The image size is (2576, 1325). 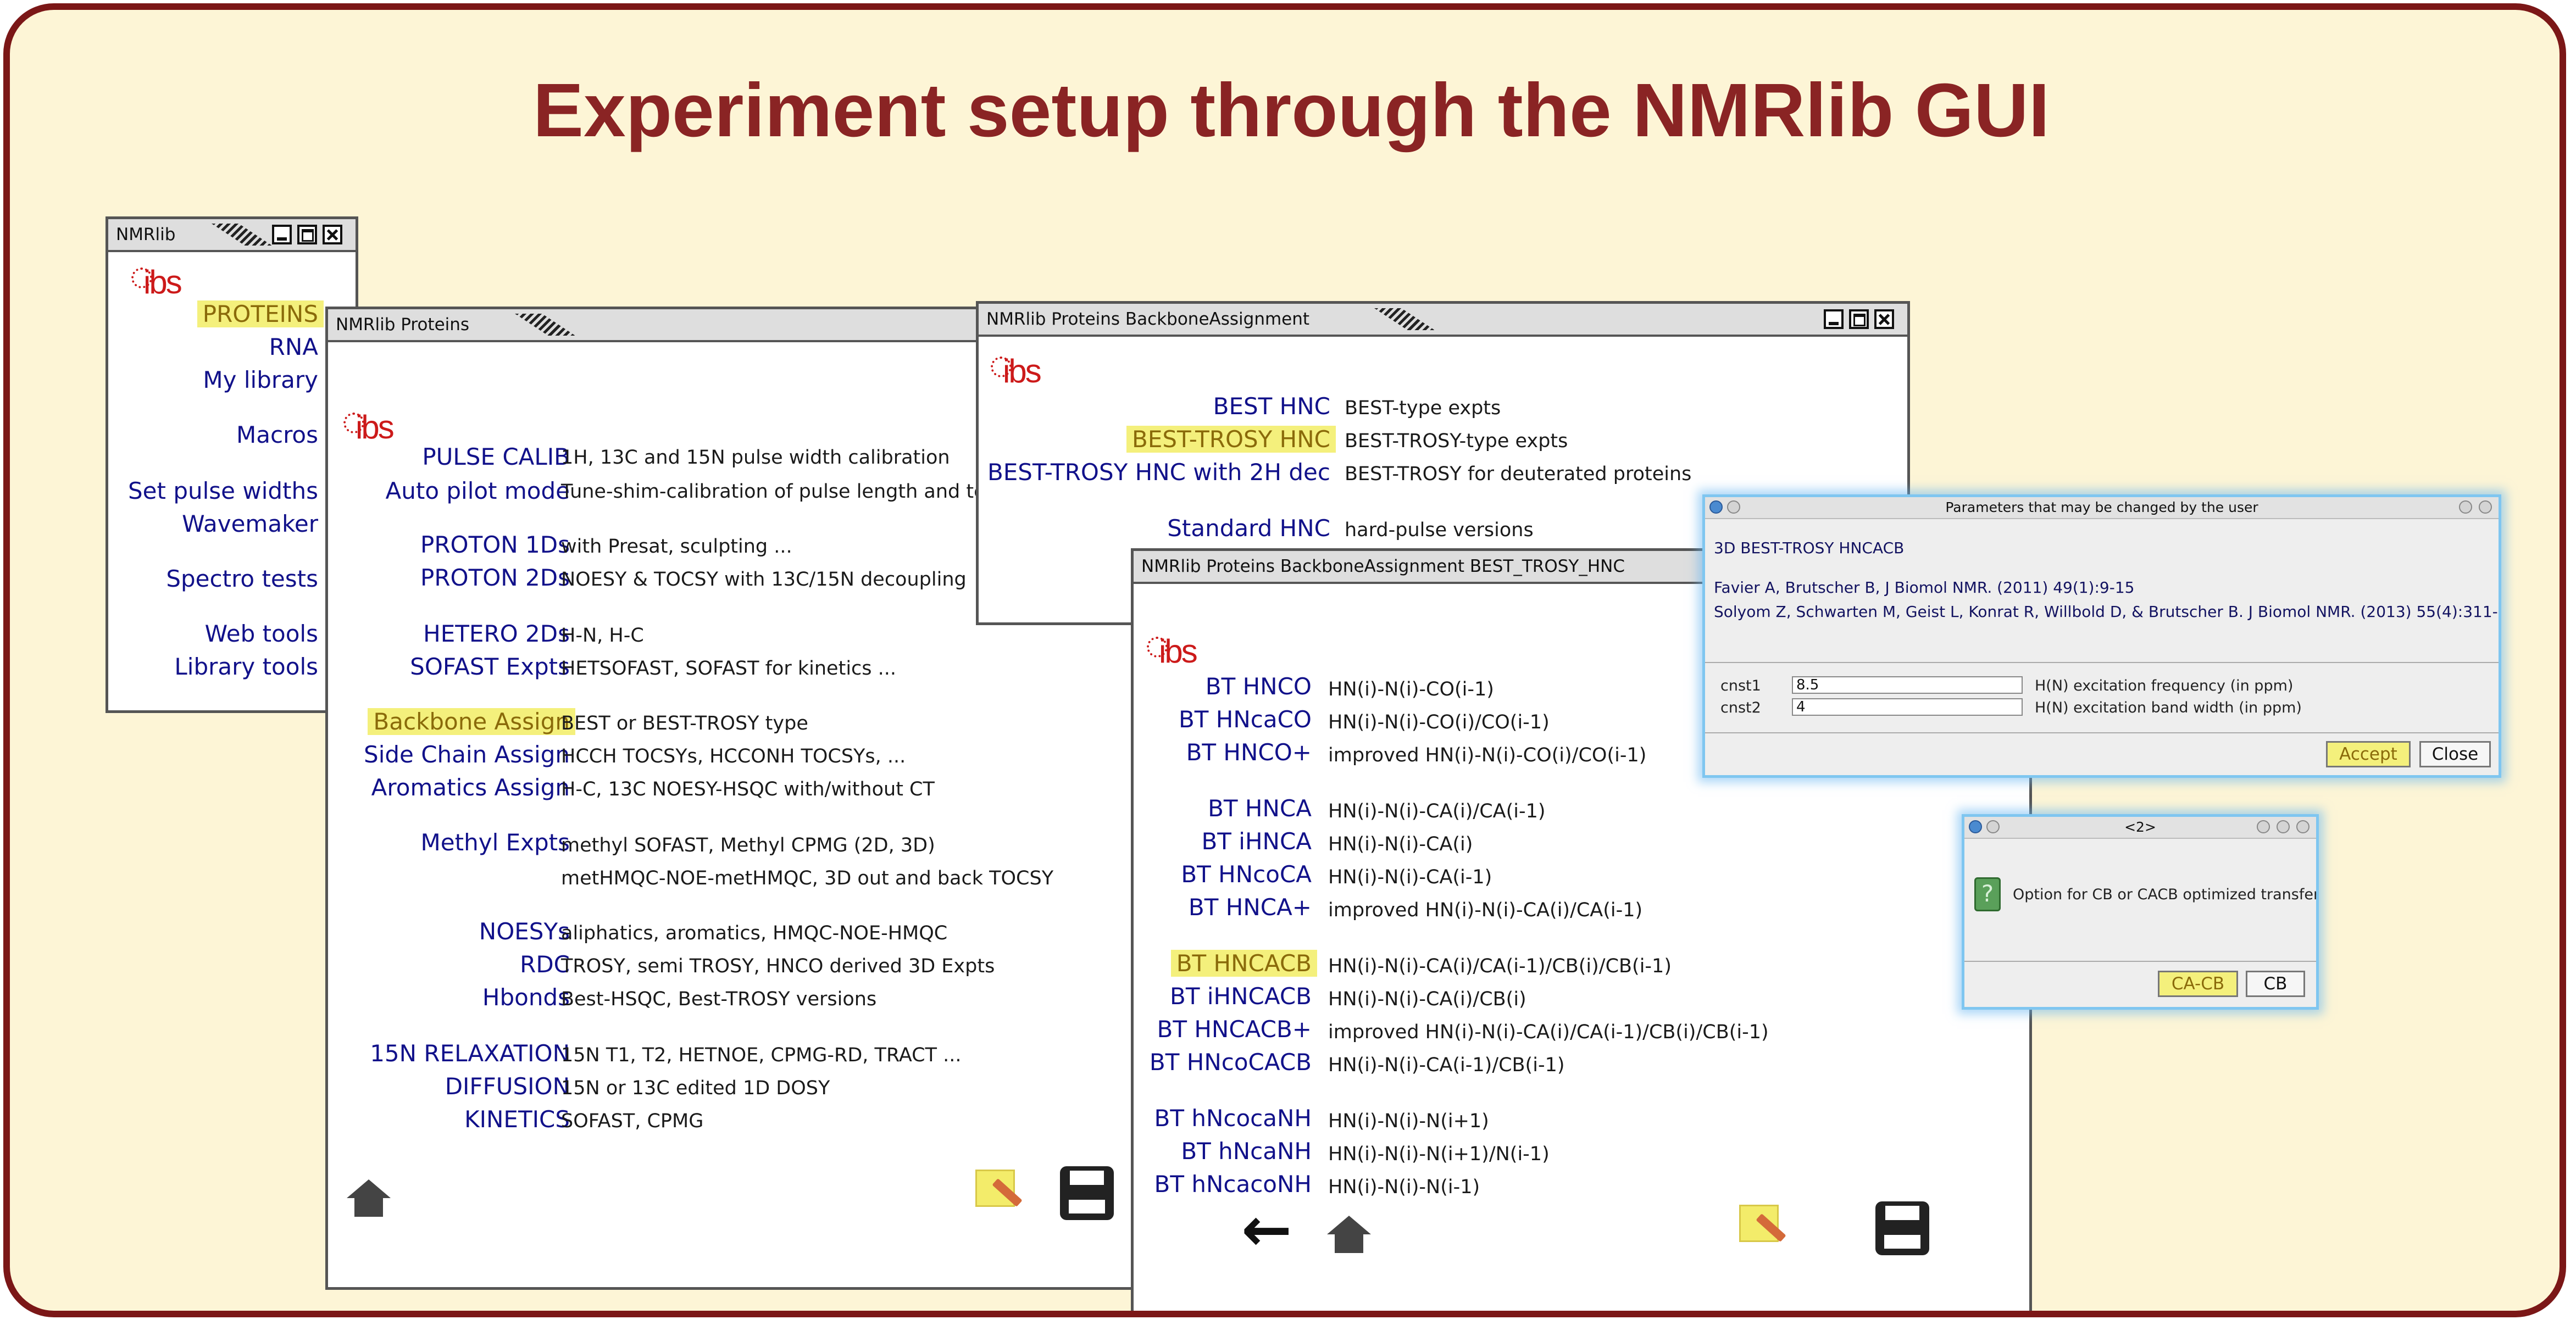 What do you see at coordinates (1243, 963) in the screenshot?
I see `nav-bt-hncacb: BT HNCACB` at bounding box center [1243, 963].